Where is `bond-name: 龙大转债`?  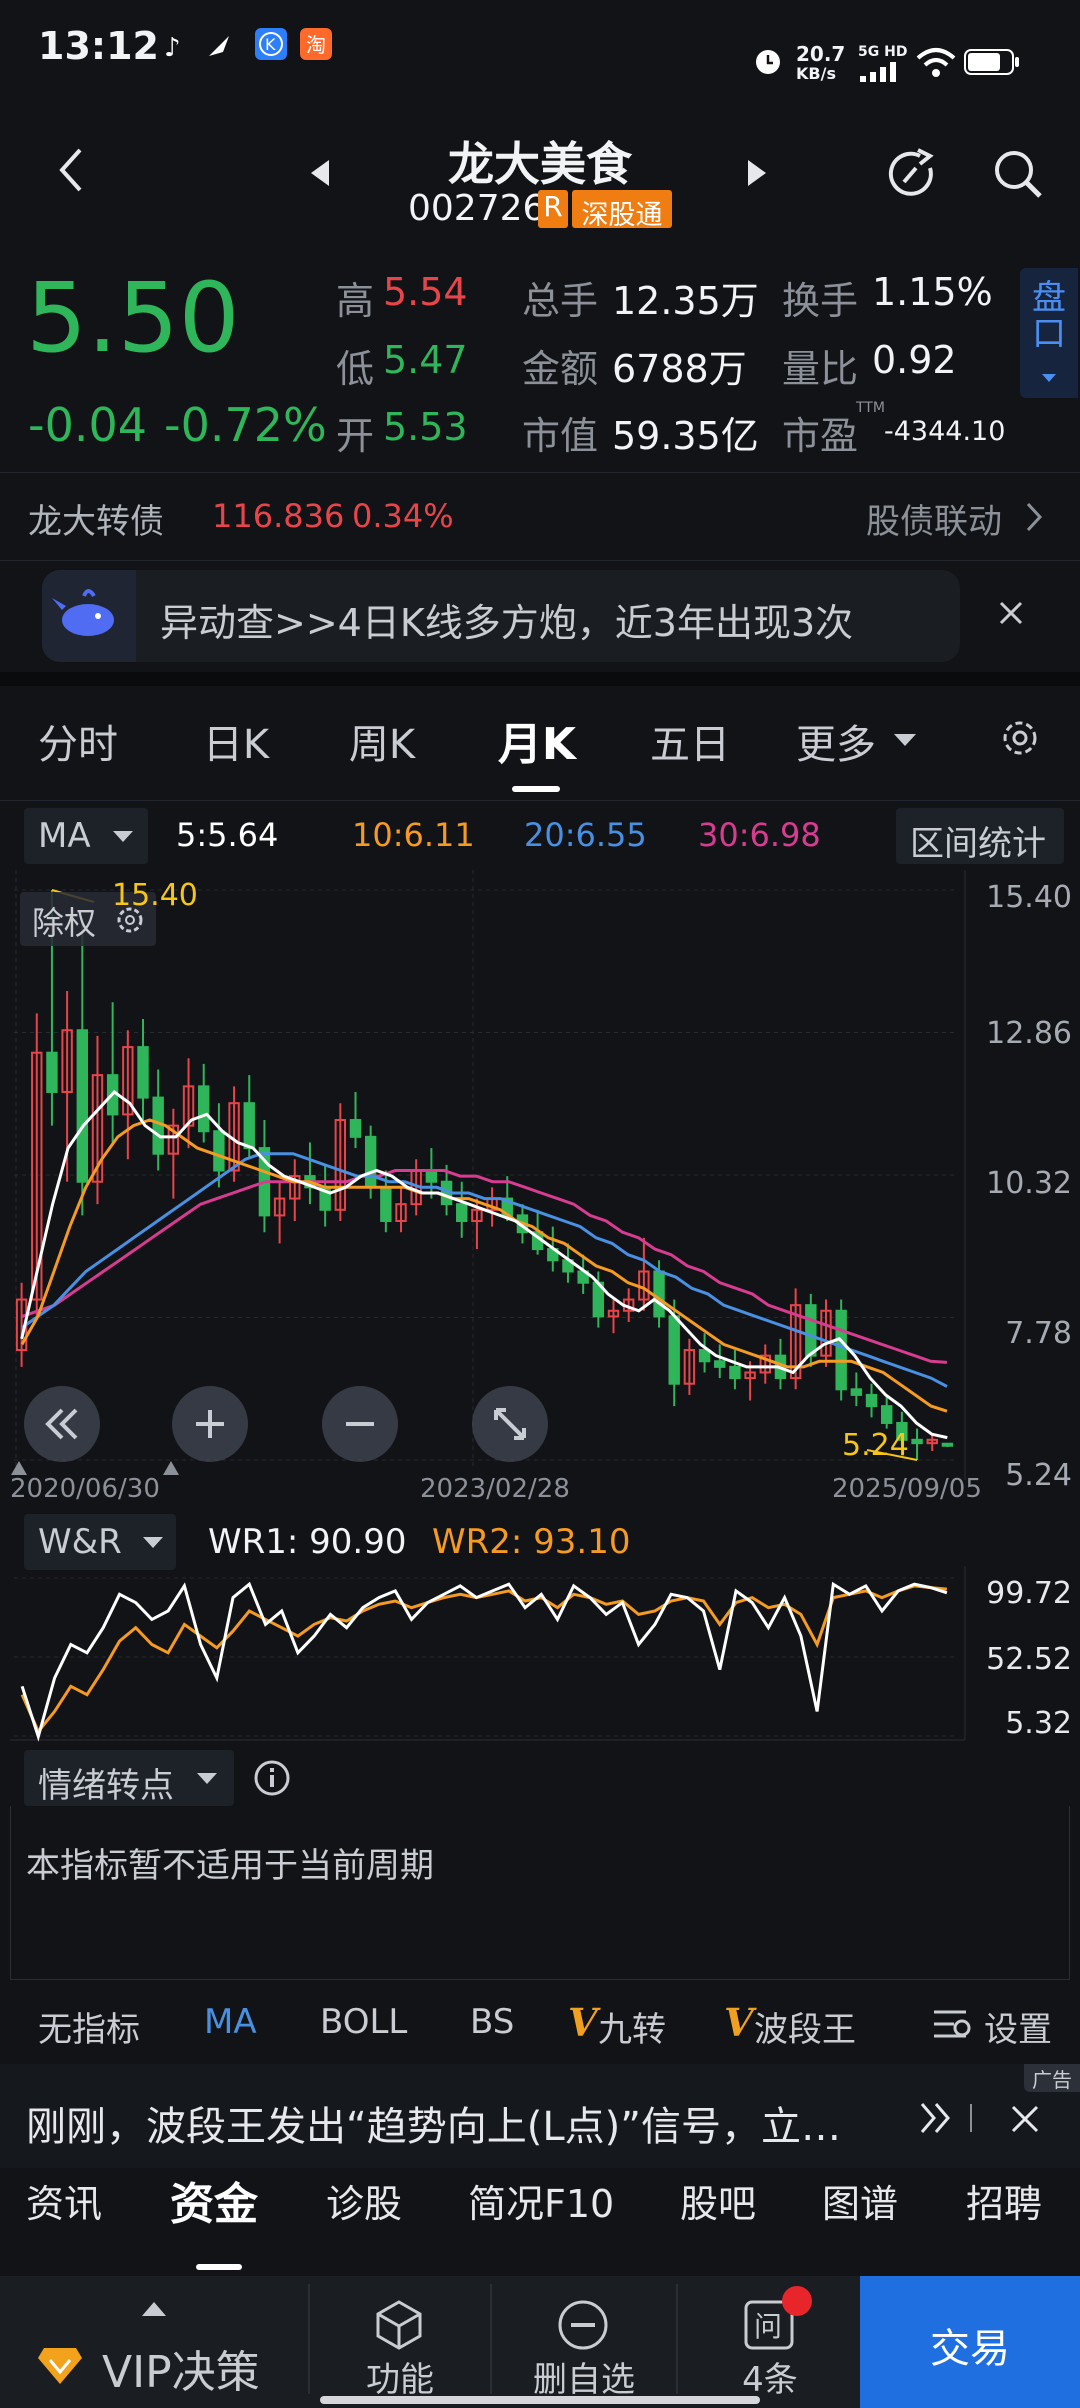
bond-name: 龙大转债 is located at coordinates (96, 518).